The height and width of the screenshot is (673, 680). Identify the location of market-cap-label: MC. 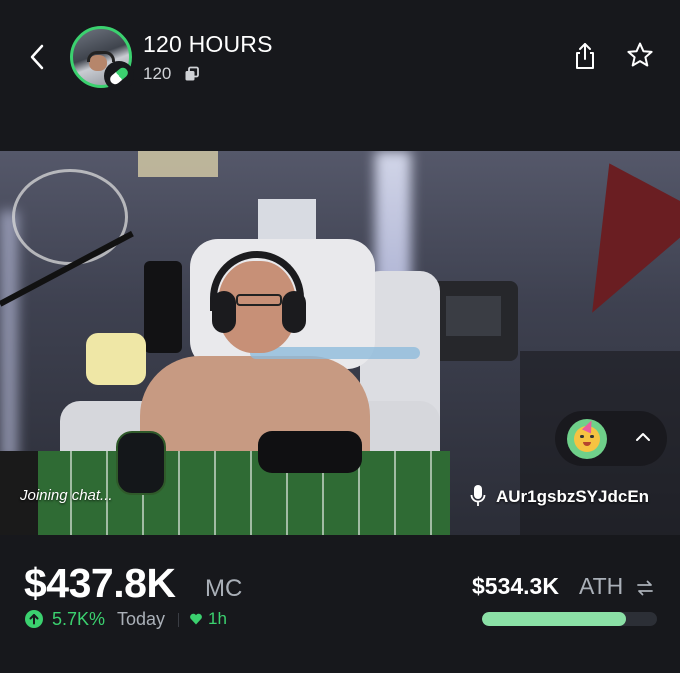
(224, 588).